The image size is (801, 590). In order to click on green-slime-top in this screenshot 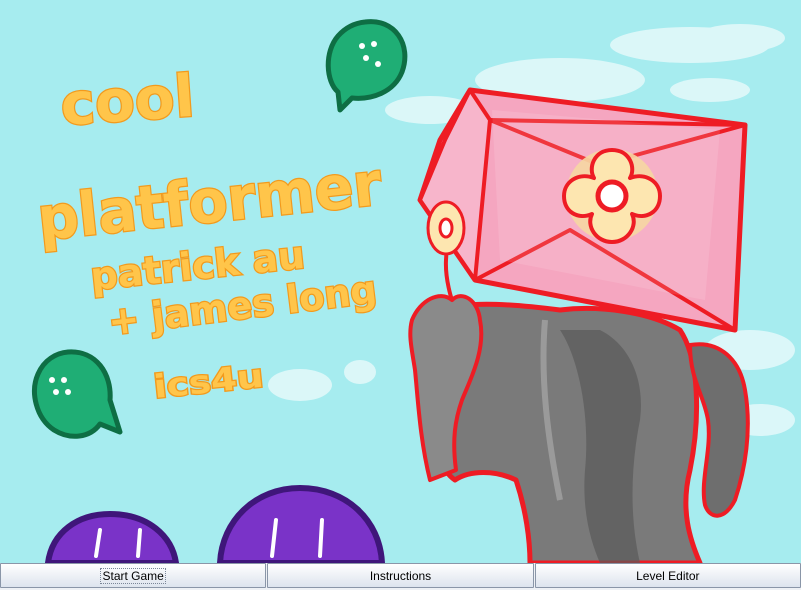, I will do `click(366, 66)`.